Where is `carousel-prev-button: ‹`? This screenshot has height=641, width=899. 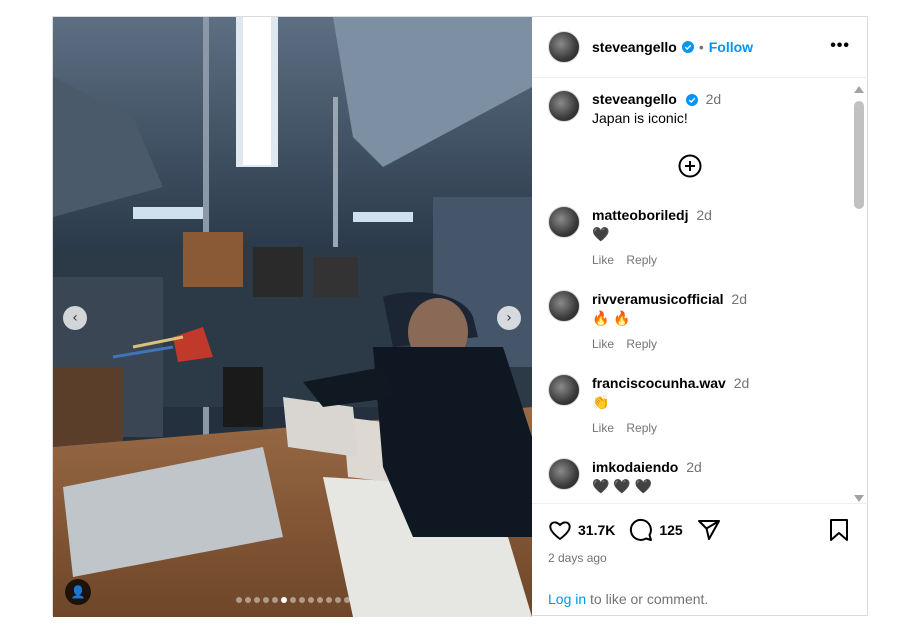
carousel-prev-button: ‹ is located at coordinates (75, 318).